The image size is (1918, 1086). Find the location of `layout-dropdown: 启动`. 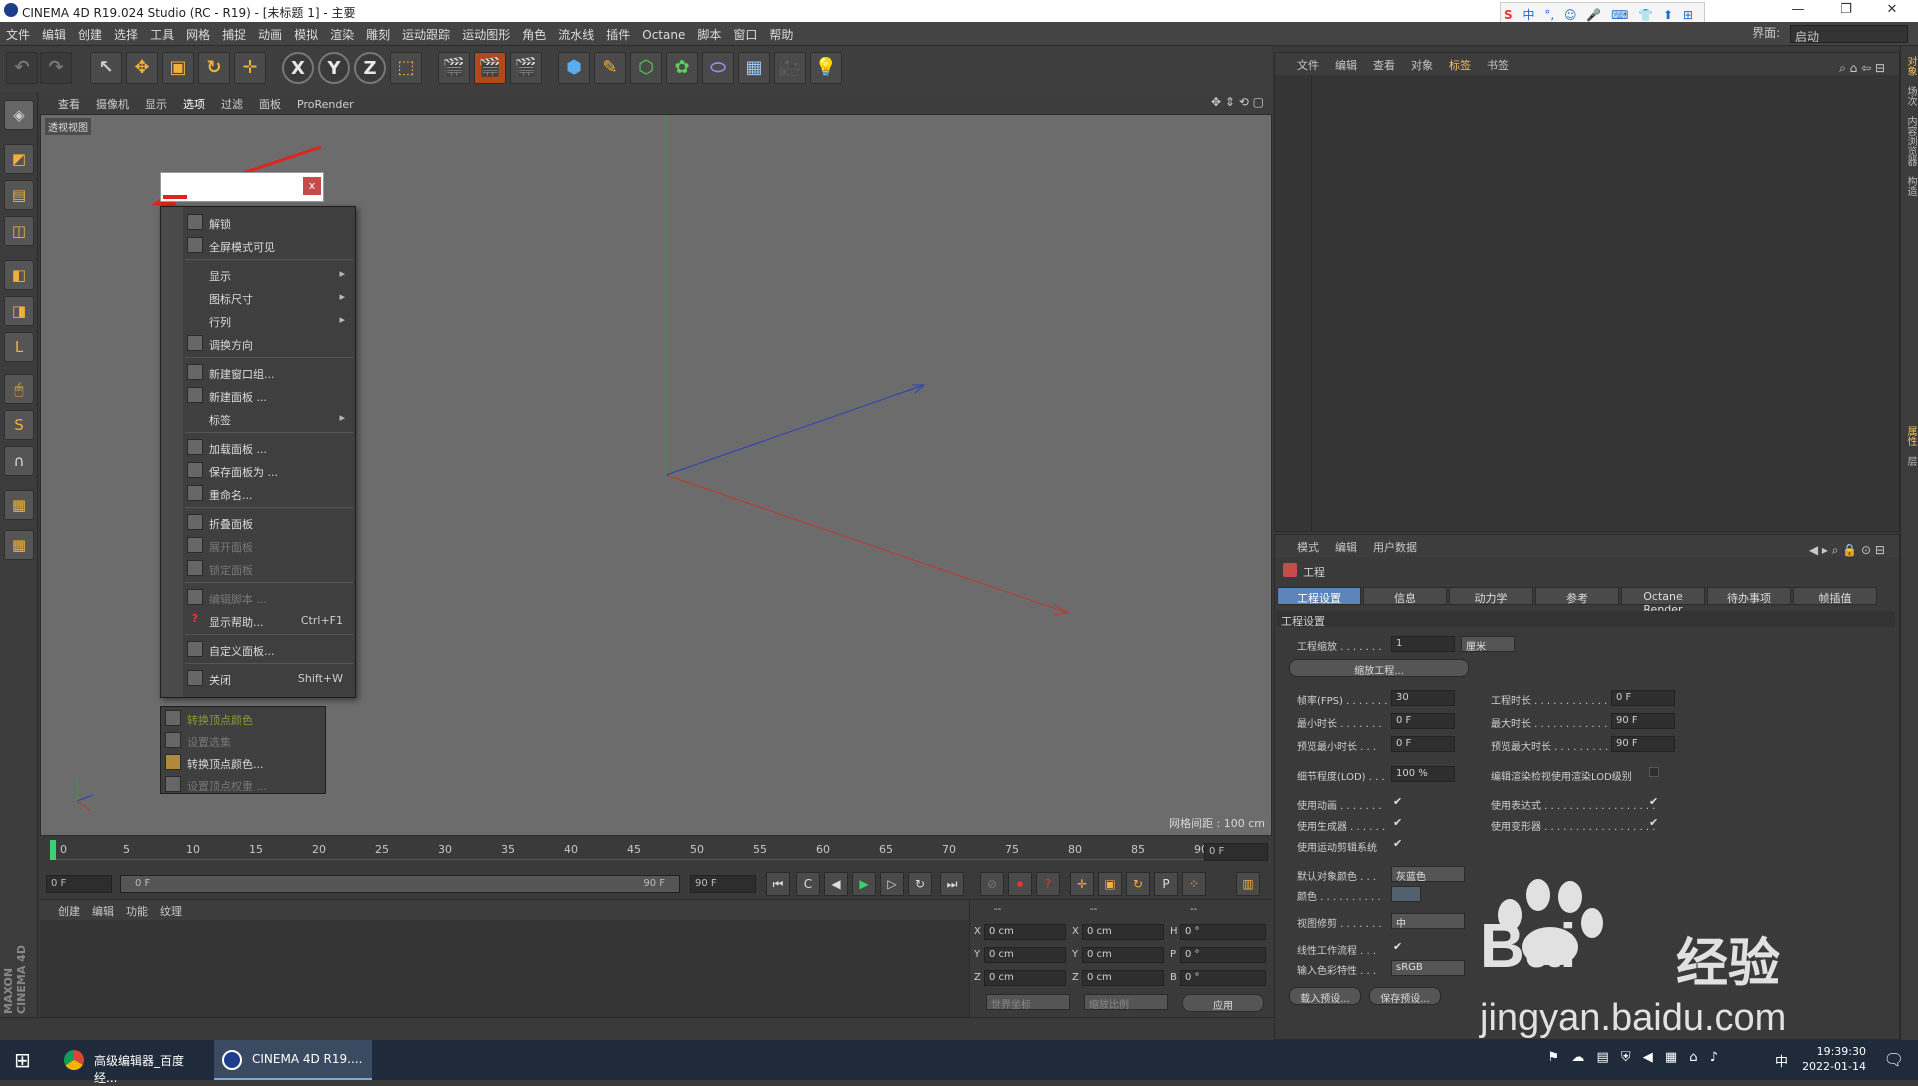

layout-dropdown: 启动 is located at coordinates (1849, 34).